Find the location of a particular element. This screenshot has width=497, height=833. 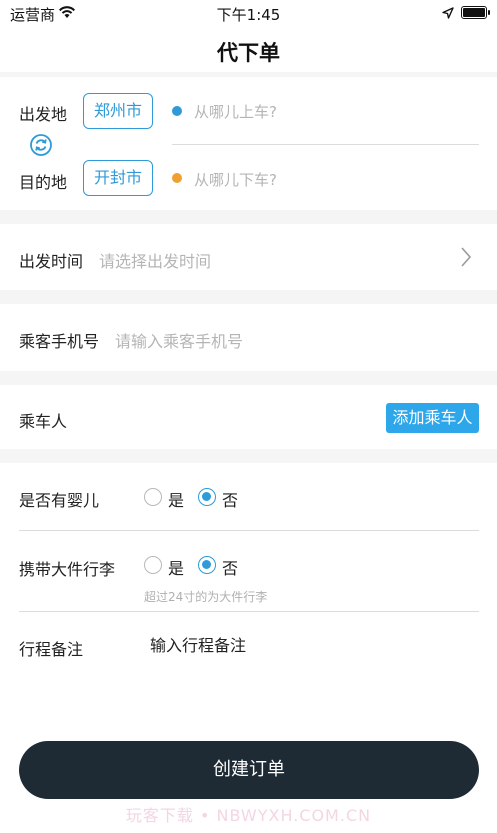

pickup-dot-icon is located at coordinates (177, 111).